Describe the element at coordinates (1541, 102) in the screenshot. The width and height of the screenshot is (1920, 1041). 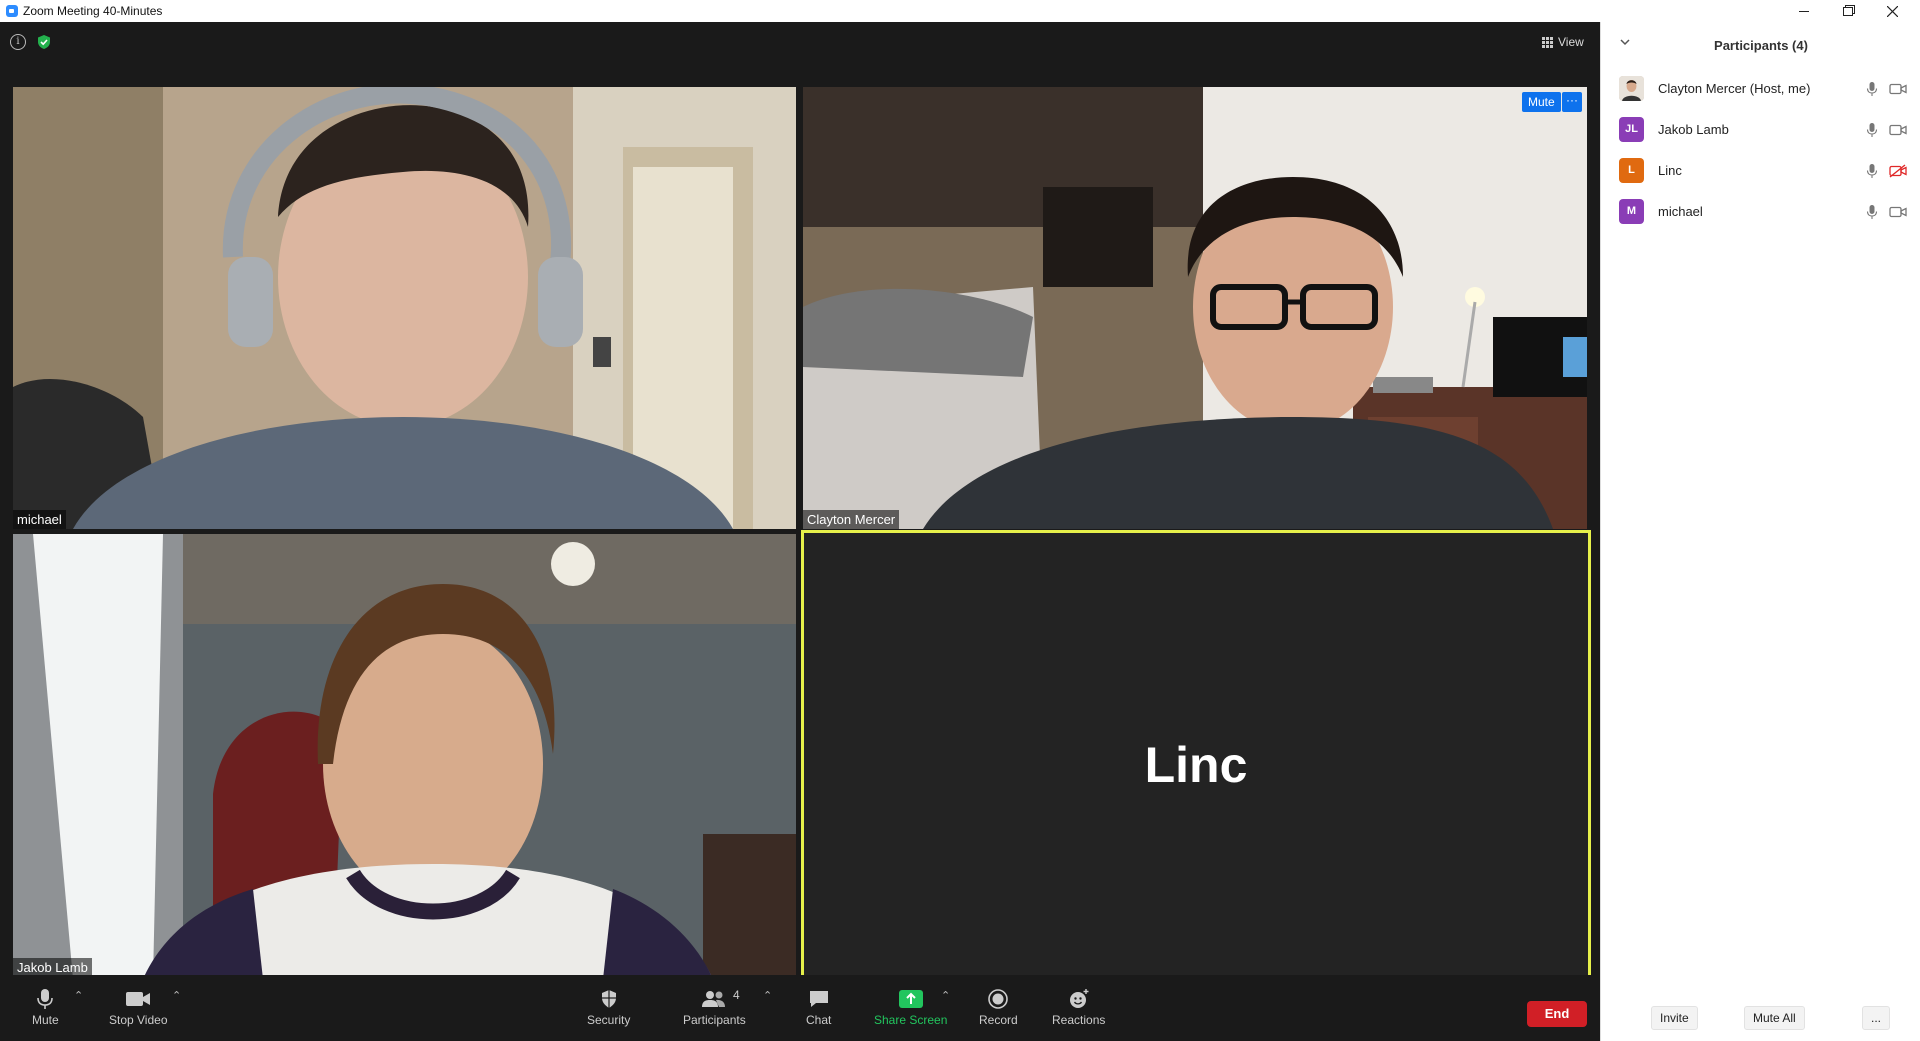
I see `tile-mute-button: Mute` at that location.